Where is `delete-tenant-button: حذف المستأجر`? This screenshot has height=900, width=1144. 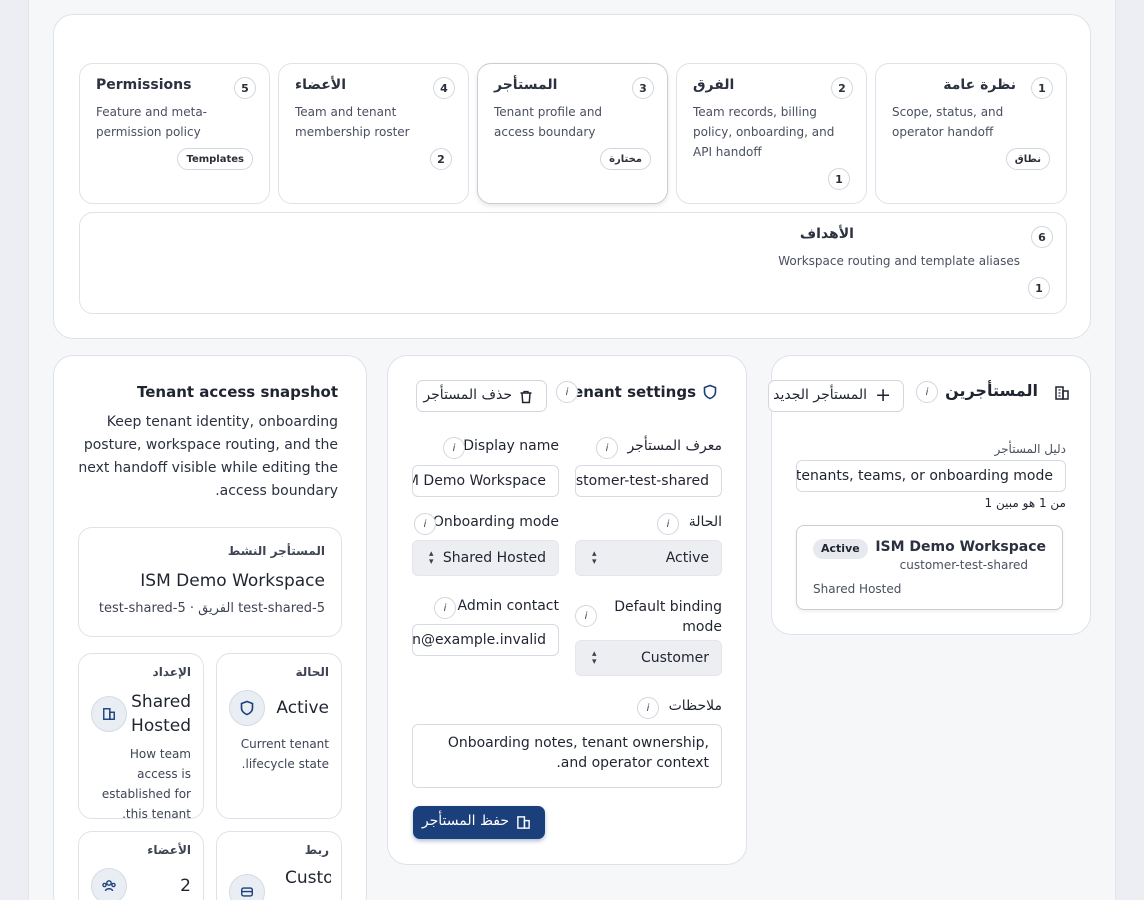
delete-tenant-button: حذف المستأجر is located at coordinates (481, 396).